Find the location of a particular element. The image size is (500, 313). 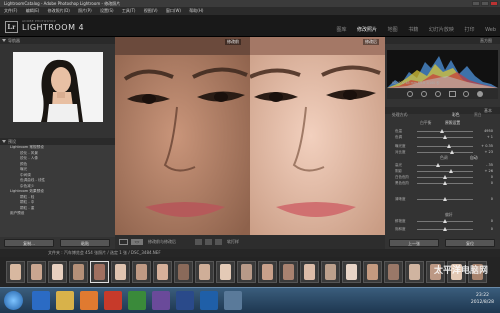

lightroom-taskbar-icon is located at coordinates (185, 300).